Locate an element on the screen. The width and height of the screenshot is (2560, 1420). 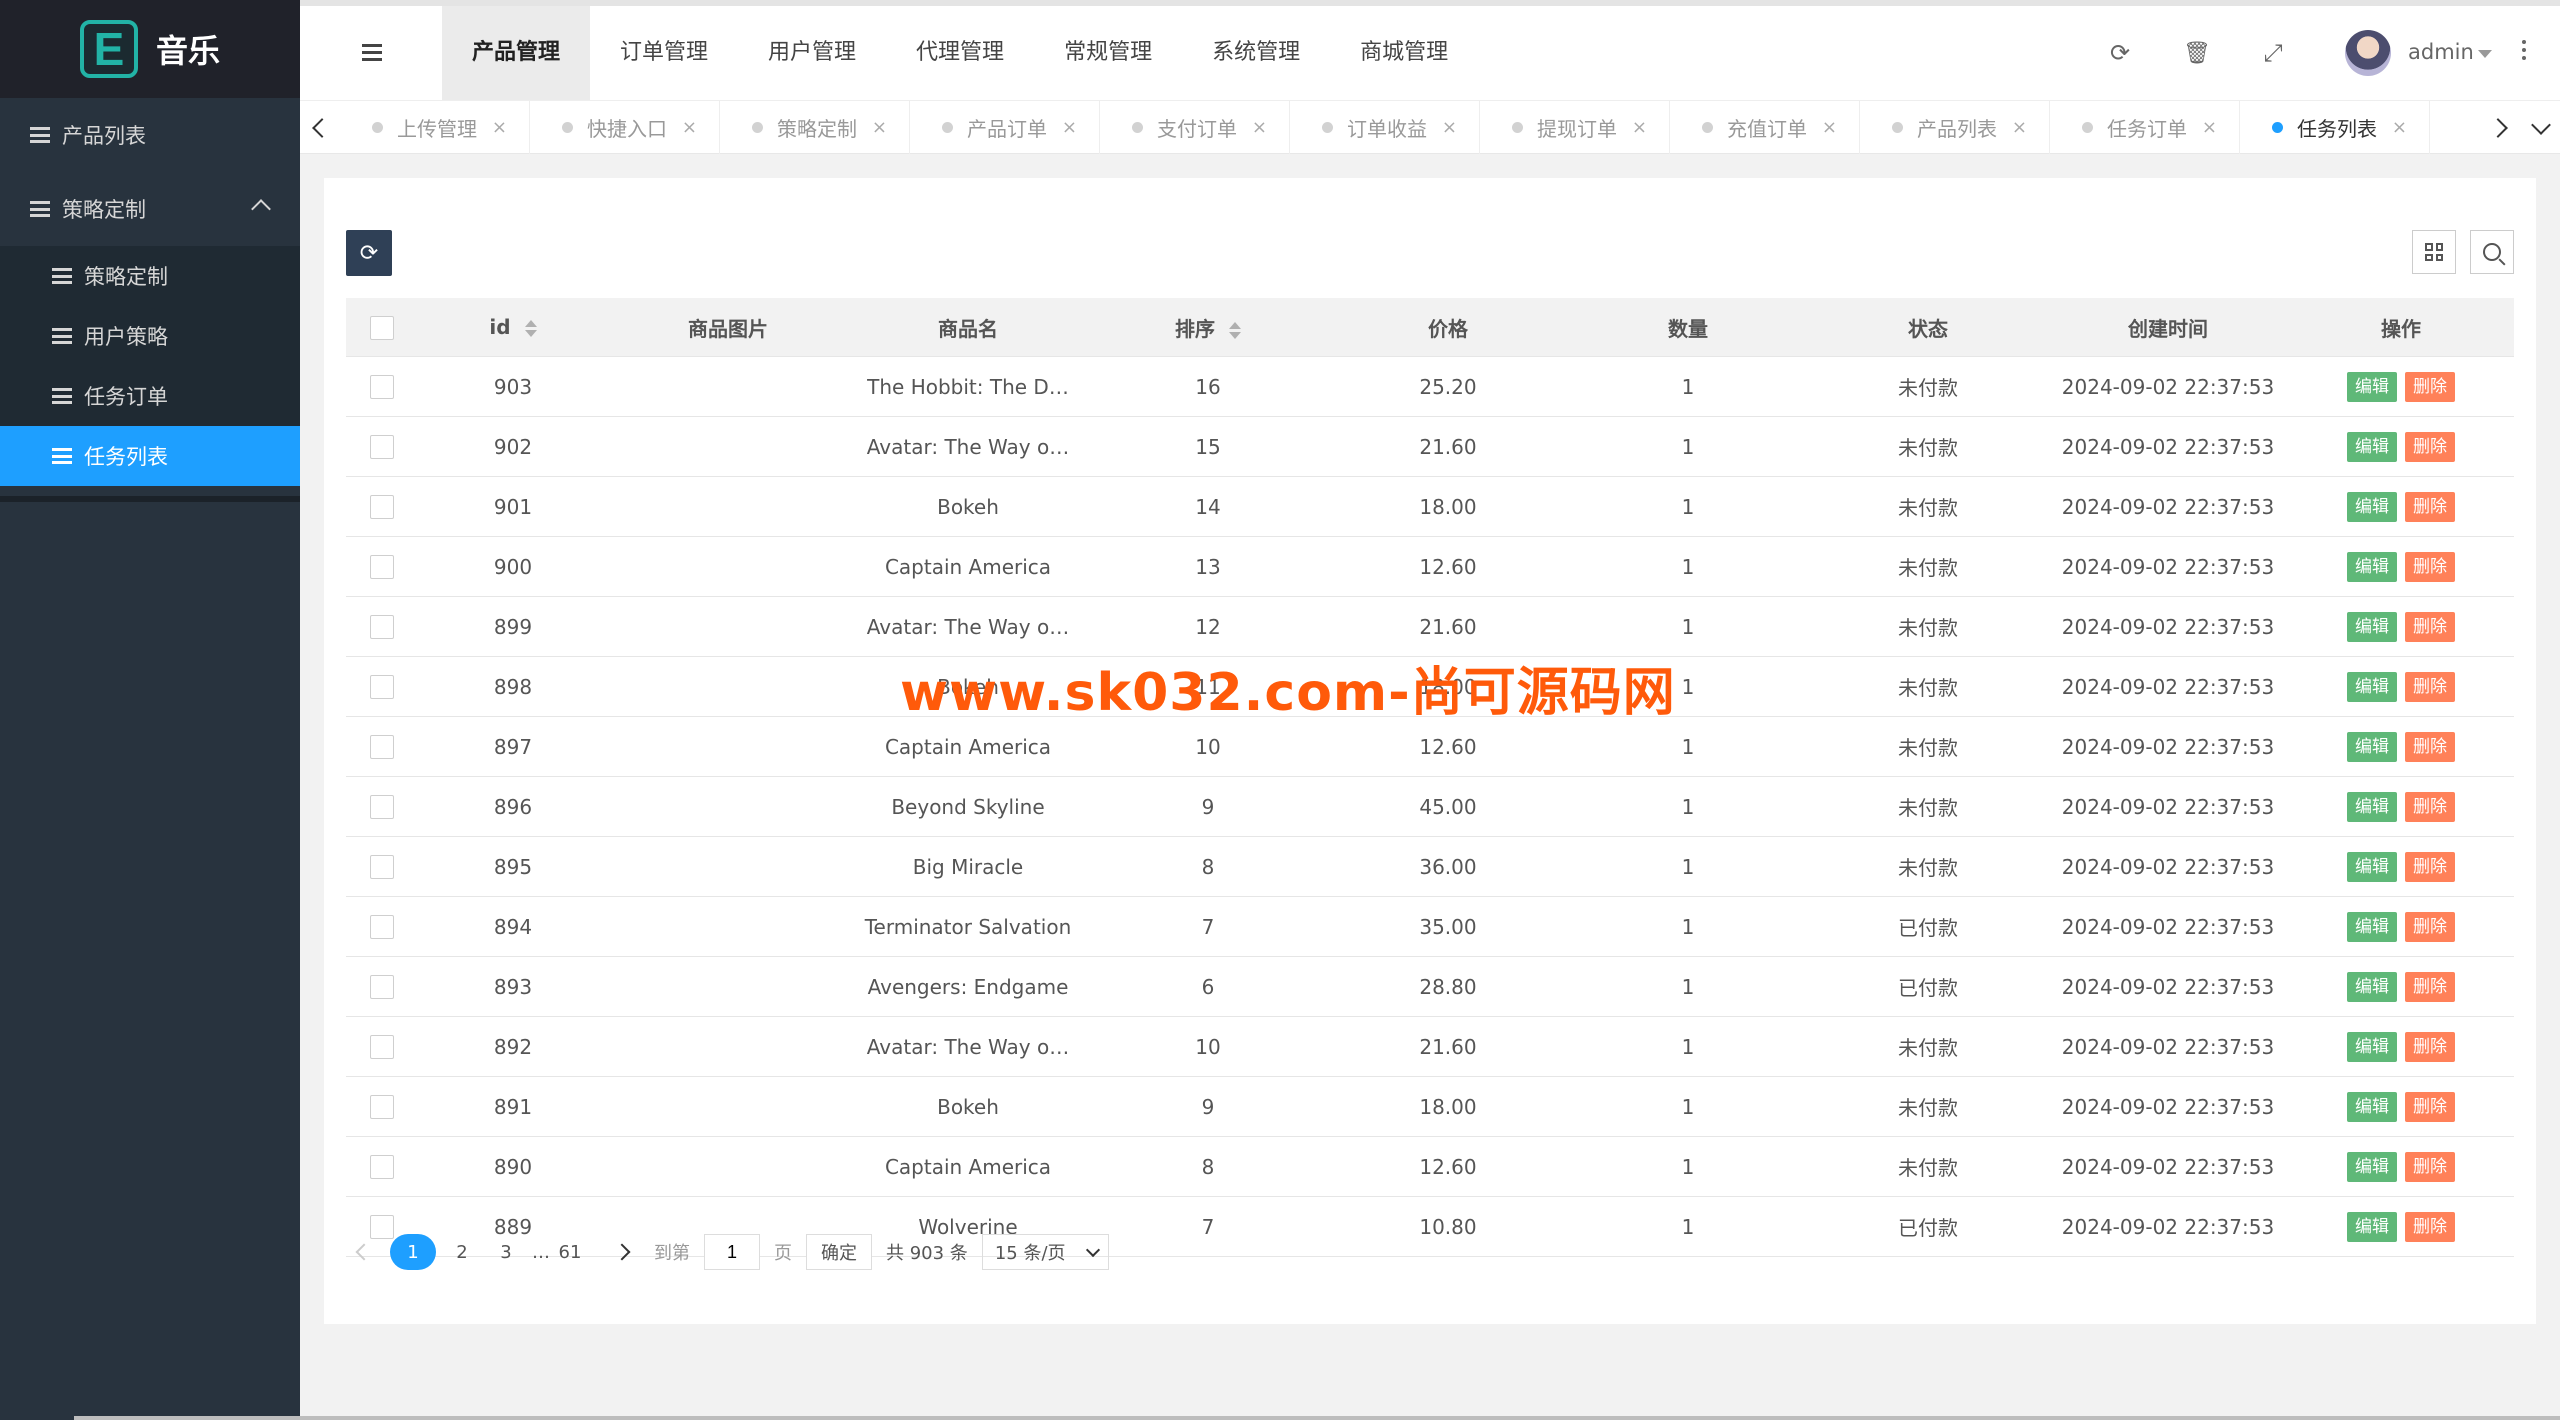
caret-down-icon is located at coordinates (2485, 54).